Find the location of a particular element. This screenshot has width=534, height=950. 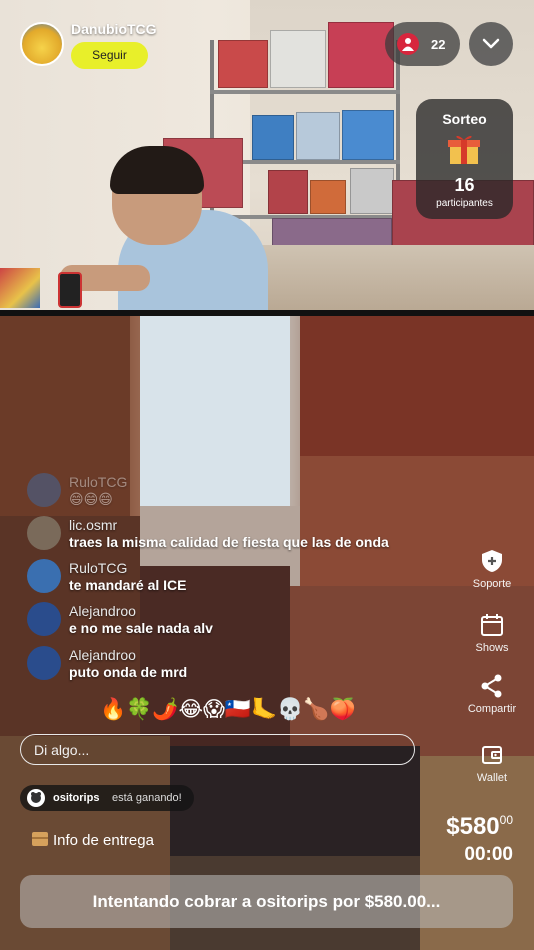

chat-text: 😄😄😄 is located at coordinates (91, 499).